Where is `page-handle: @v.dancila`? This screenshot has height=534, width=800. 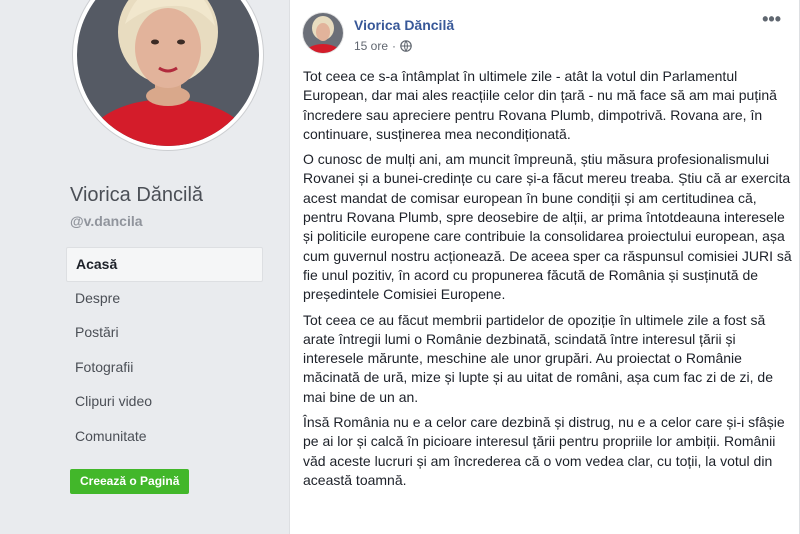 page-handle: @v.dancila is located at coordinates (106, 221).